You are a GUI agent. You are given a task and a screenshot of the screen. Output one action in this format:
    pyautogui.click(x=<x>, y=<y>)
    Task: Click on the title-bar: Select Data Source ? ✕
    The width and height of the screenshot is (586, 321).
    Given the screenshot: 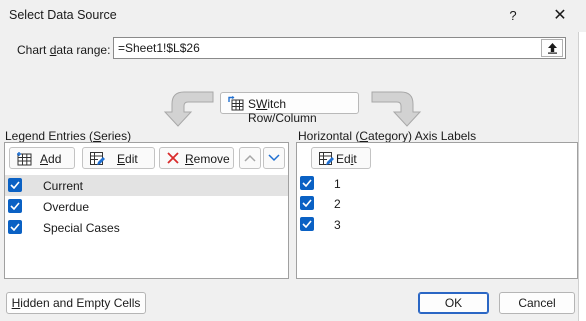 What is the action you would take?
    pyautogui.click(x=293, y=16)
    